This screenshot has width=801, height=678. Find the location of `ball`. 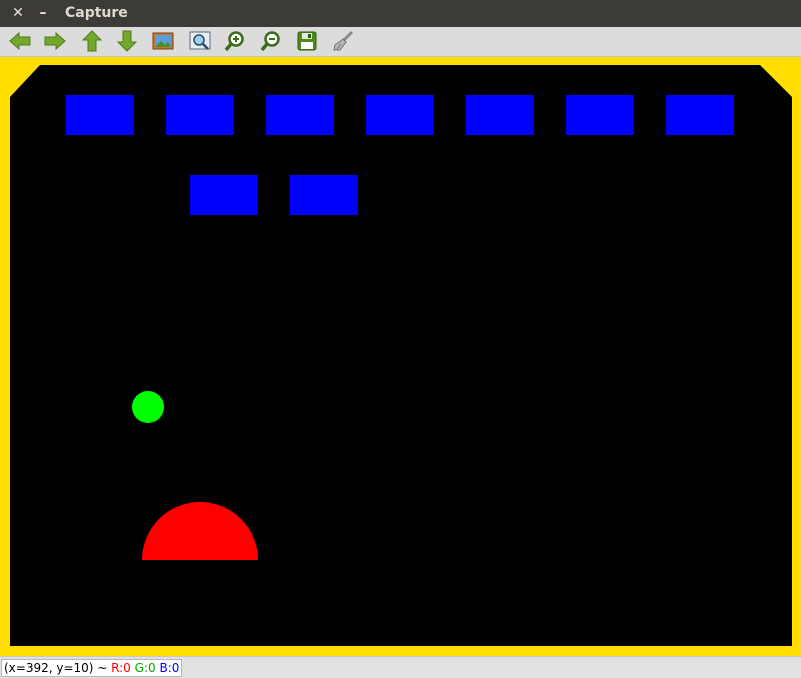

ball is located at coordinates (148, 407).